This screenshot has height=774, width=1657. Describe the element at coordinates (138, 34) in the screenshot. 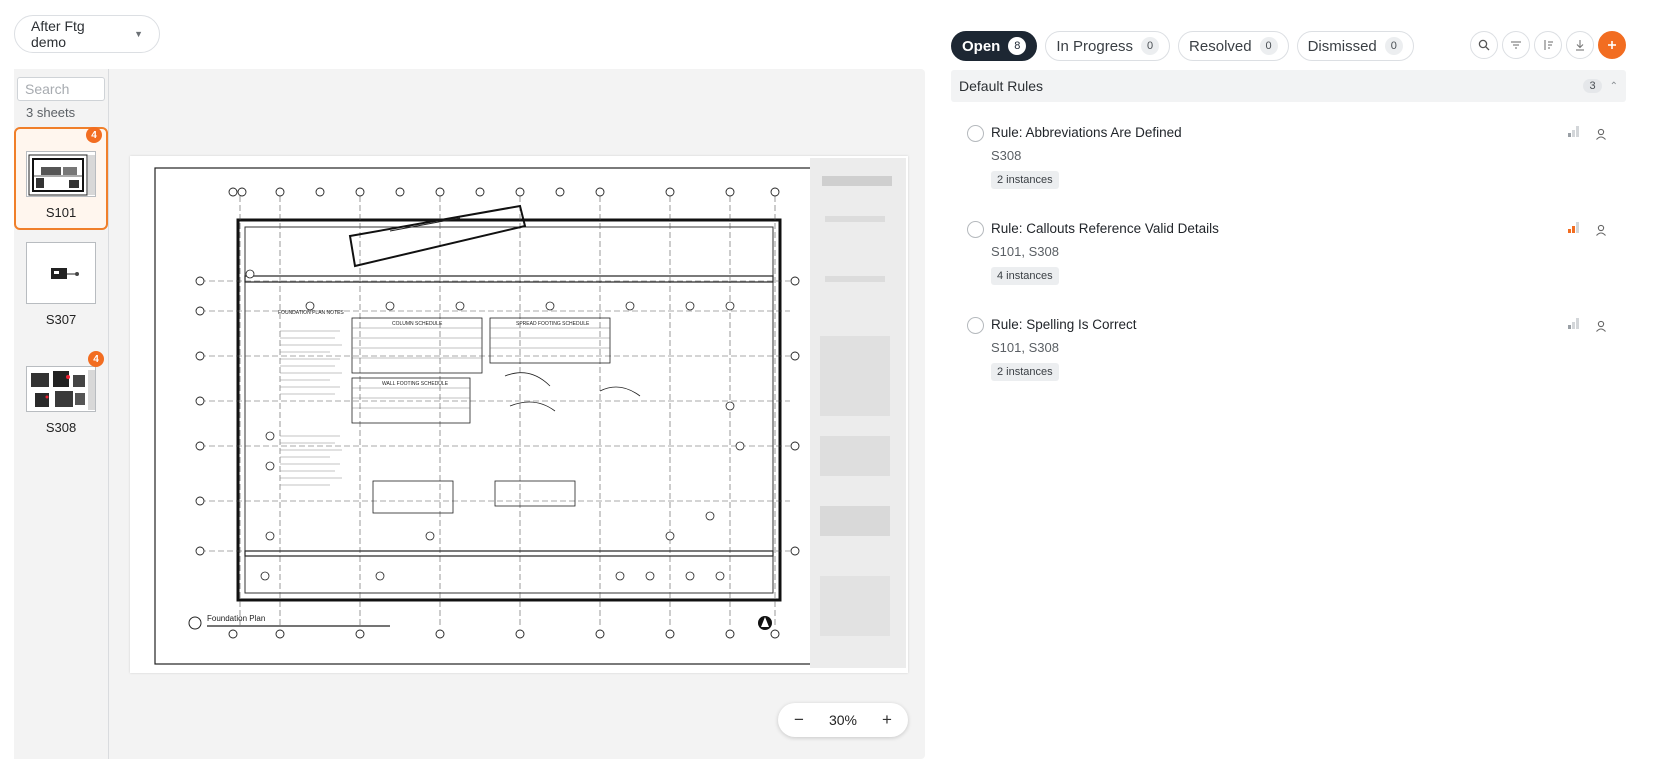

I see `chevron-down-icon: ▼` at that location.